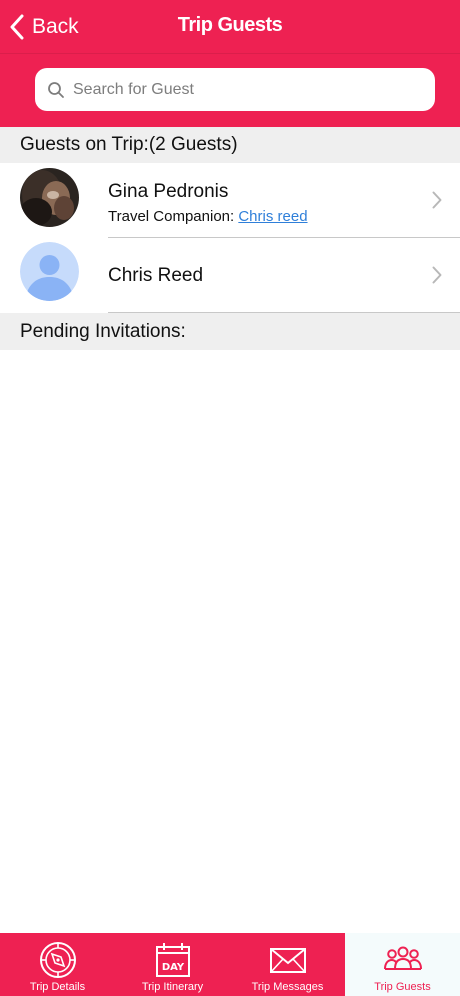 The width and height of the screenshot is (460, 996). What do you see at coordinates (173, 216) in the screenshot?
I see `companion-label: Travel Companion:` at bounding box center [173, 216].